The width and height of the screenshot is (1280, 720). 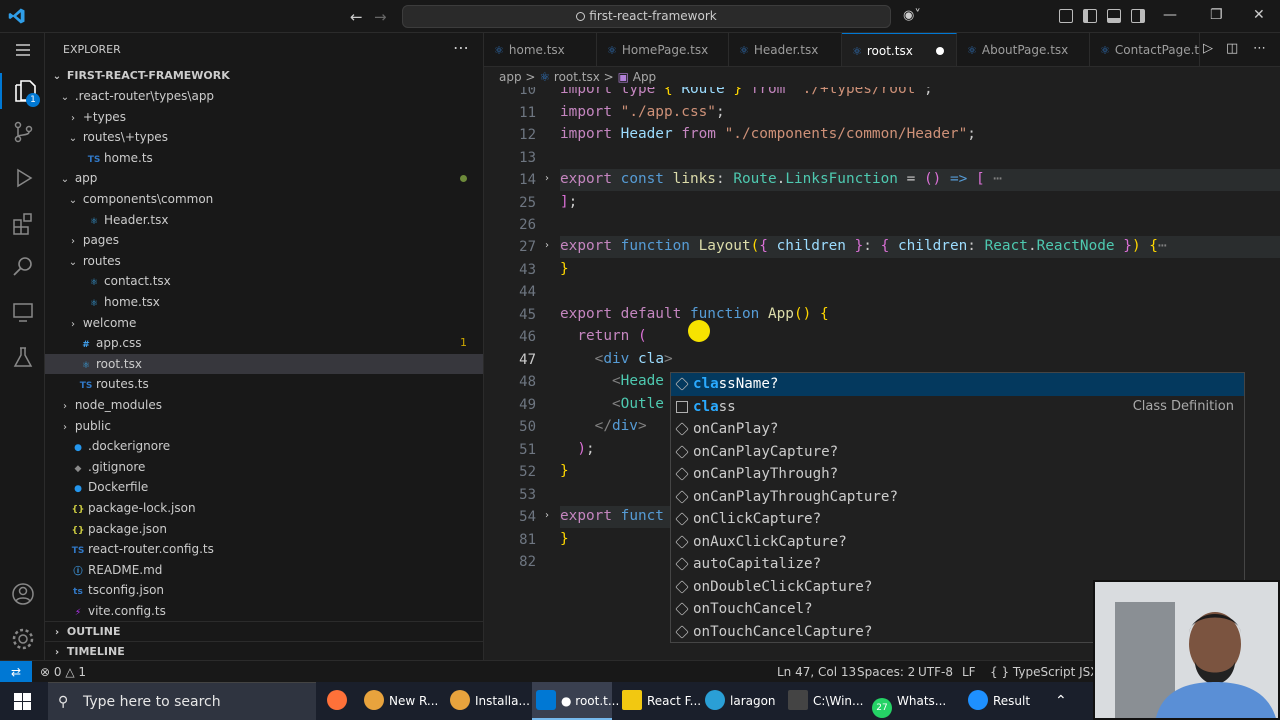 What do you see at coordinates (1170, 15) in the screenshot?
I see `minimize-icon: —` at bounding box center [1170, 15].